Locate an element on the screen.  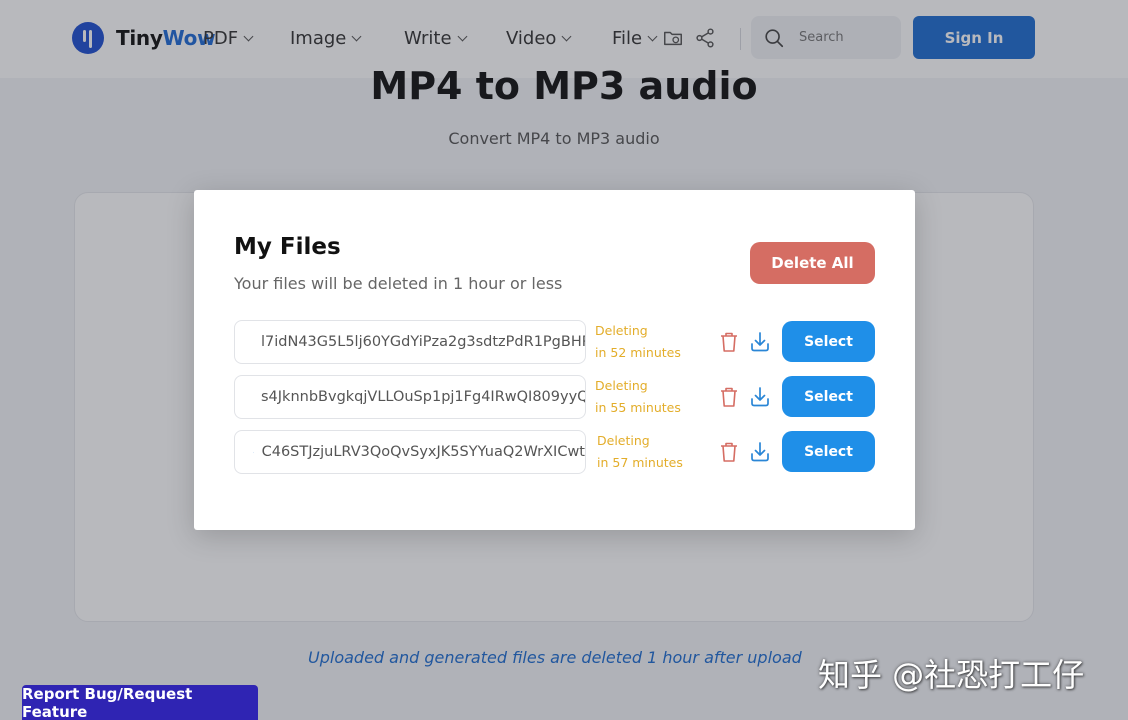
file-name-box: l7idN43G5L5lj60YGdYiPza2g3sdtzPdR1PgBHRG is located at coordinates (410, 342).